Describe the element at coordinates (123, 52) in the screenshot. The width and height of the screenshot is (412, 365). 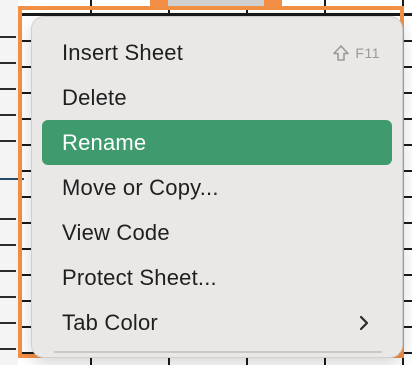
I see `menu-item-label: Insert Sheet` at that location.